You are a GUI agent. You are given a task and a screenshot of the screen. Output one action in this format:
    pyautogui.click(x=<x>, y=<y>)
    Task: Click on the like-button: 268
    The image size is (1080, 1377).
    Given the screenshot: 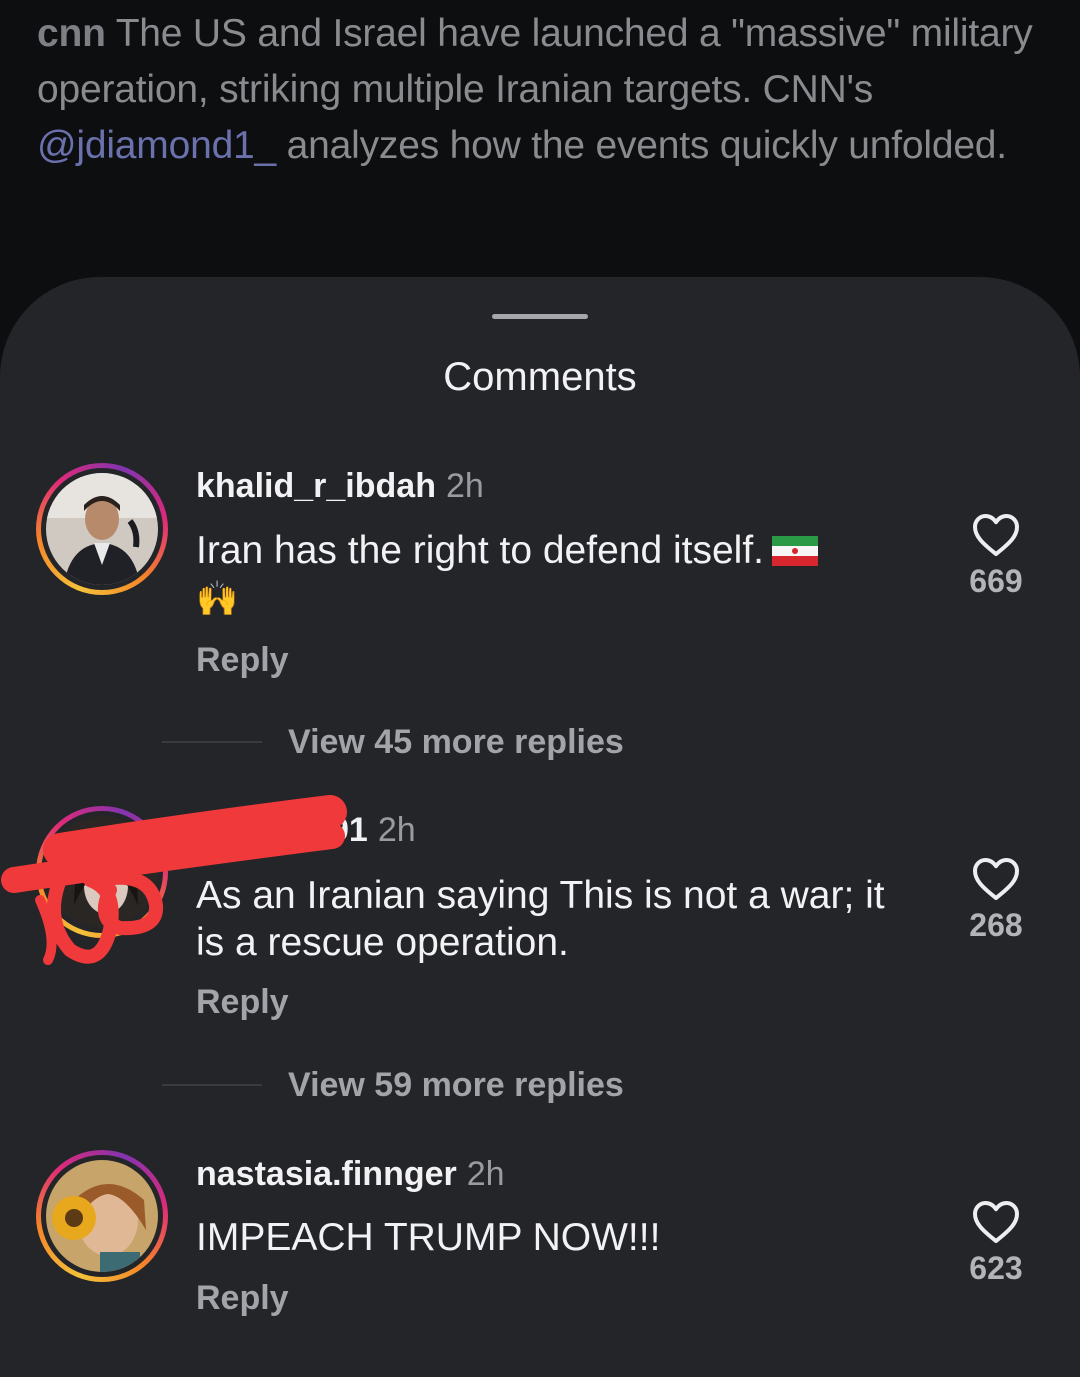 What is the action you would take?
    pyautogui.click(x=996, y=900)
    